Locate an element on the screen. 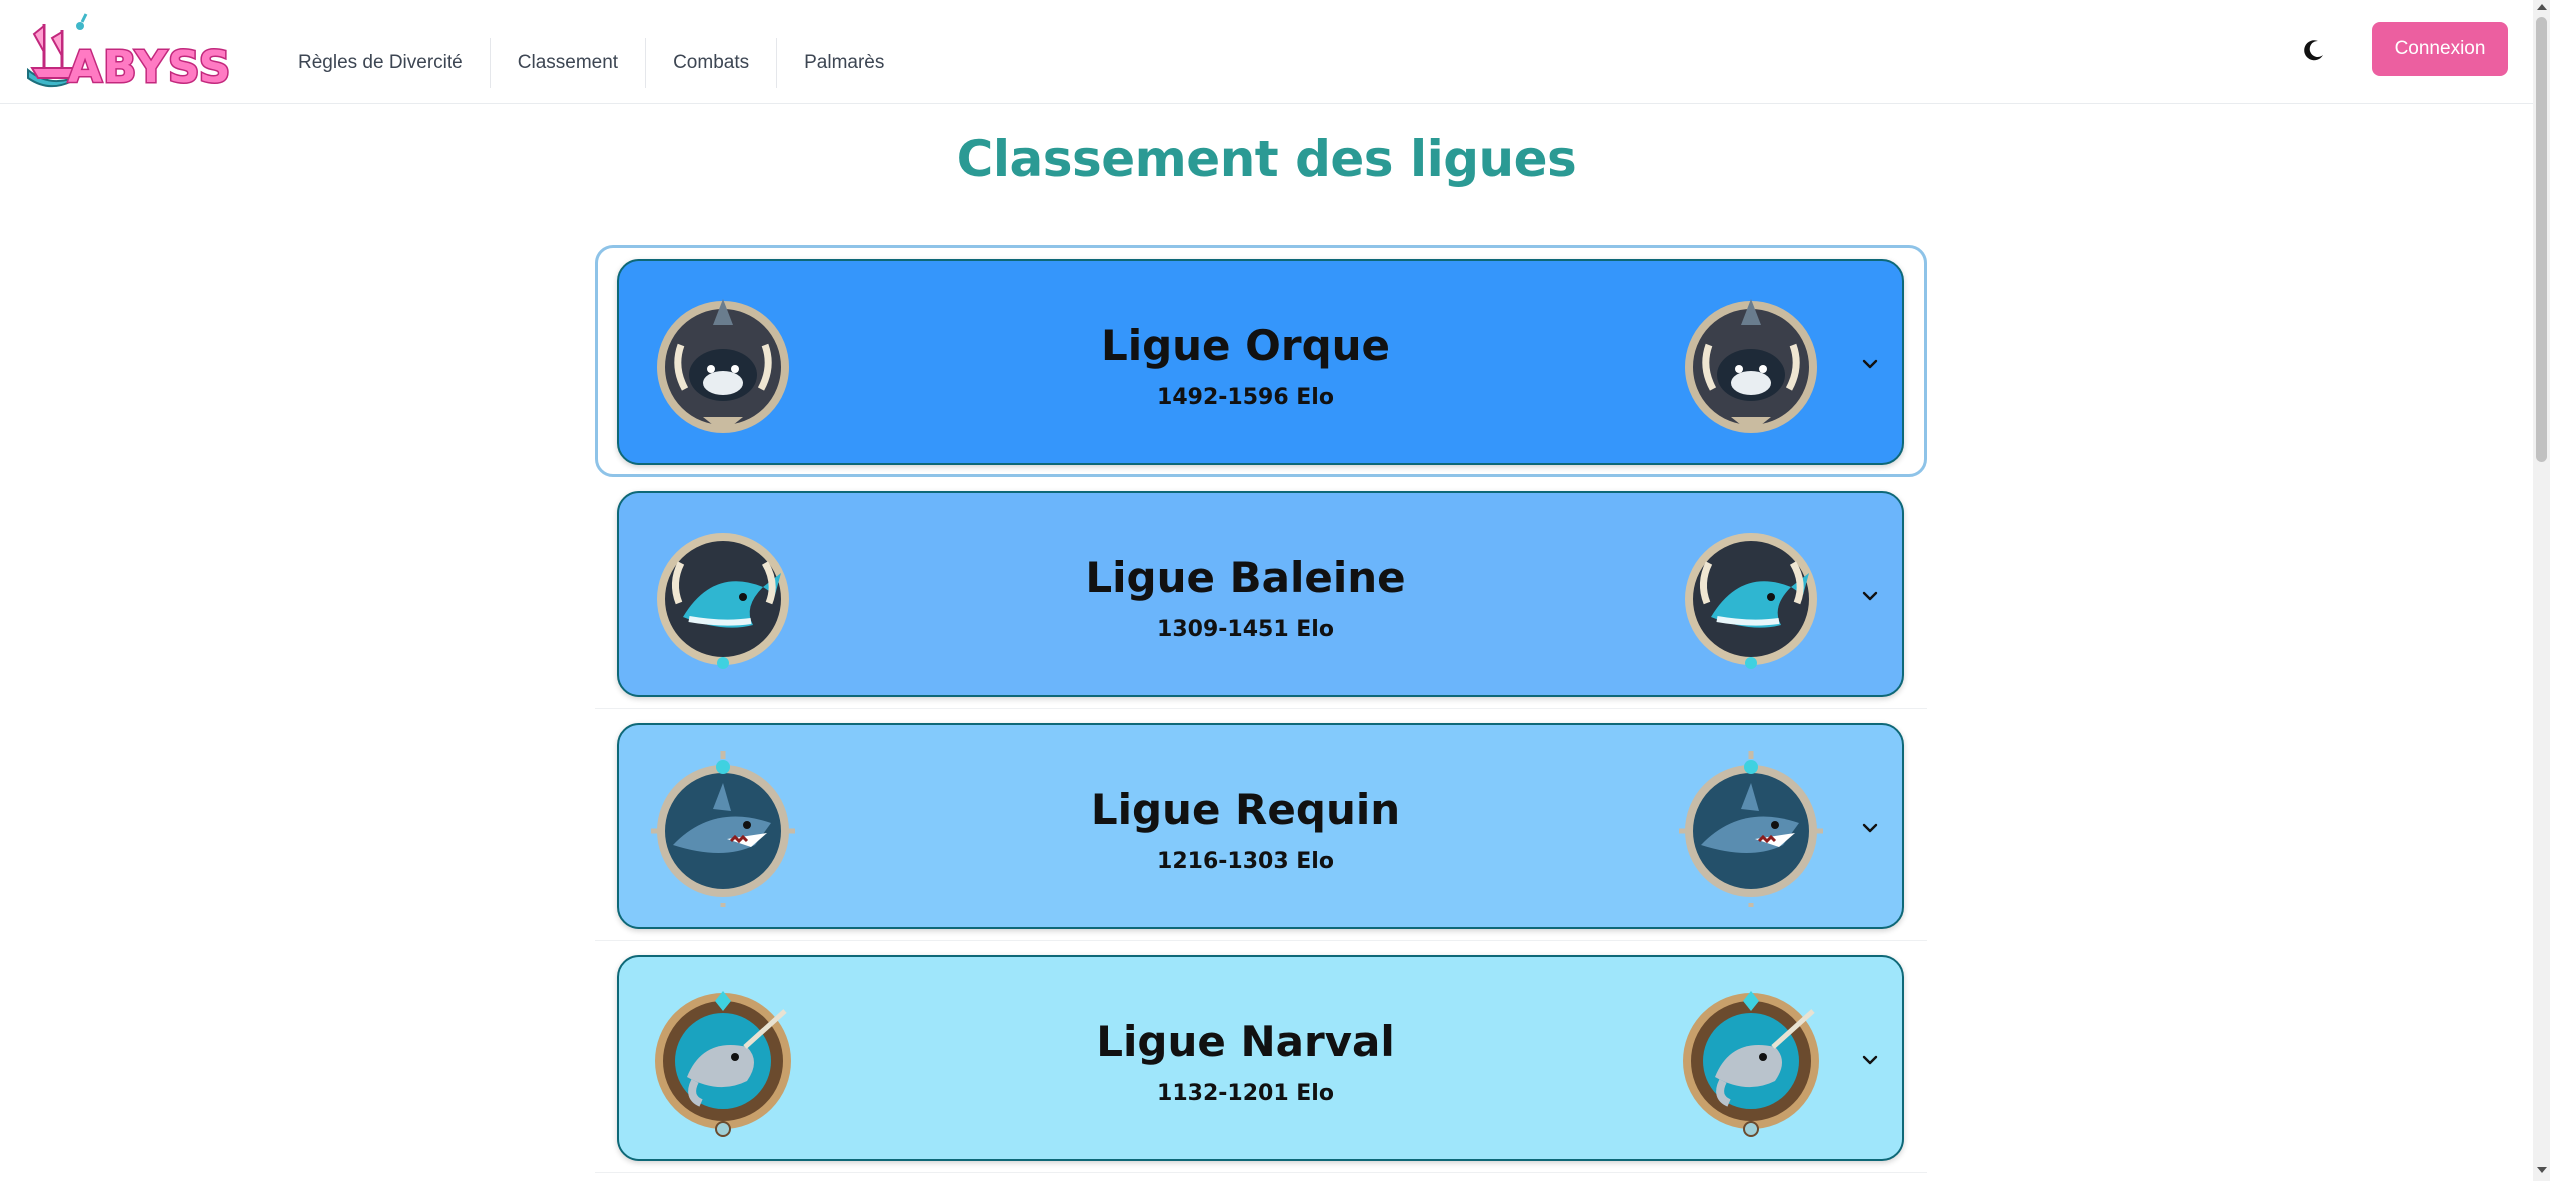  scroll-down-arrow-icon is located at coordinates (2542, 1170).